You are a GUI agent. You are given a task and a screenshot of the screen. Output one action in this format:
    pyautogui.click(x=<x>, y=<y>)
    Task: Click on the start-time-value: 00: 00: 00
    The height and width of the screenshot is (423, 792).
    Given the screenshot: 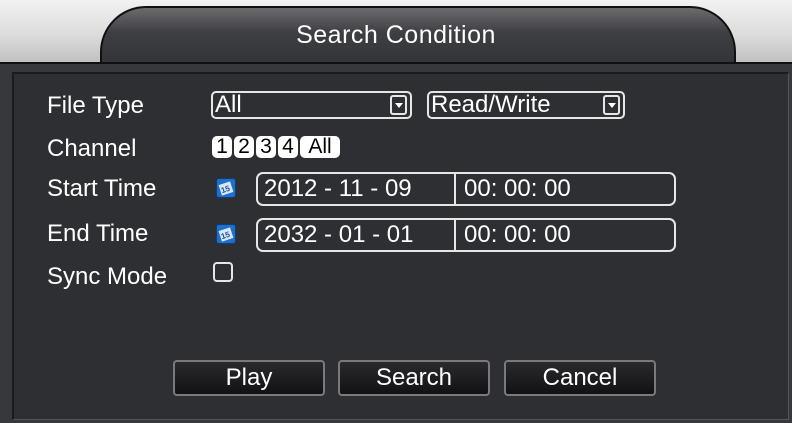 What is the action you would take?
    pyautogui.click(x=517, y=189)
    